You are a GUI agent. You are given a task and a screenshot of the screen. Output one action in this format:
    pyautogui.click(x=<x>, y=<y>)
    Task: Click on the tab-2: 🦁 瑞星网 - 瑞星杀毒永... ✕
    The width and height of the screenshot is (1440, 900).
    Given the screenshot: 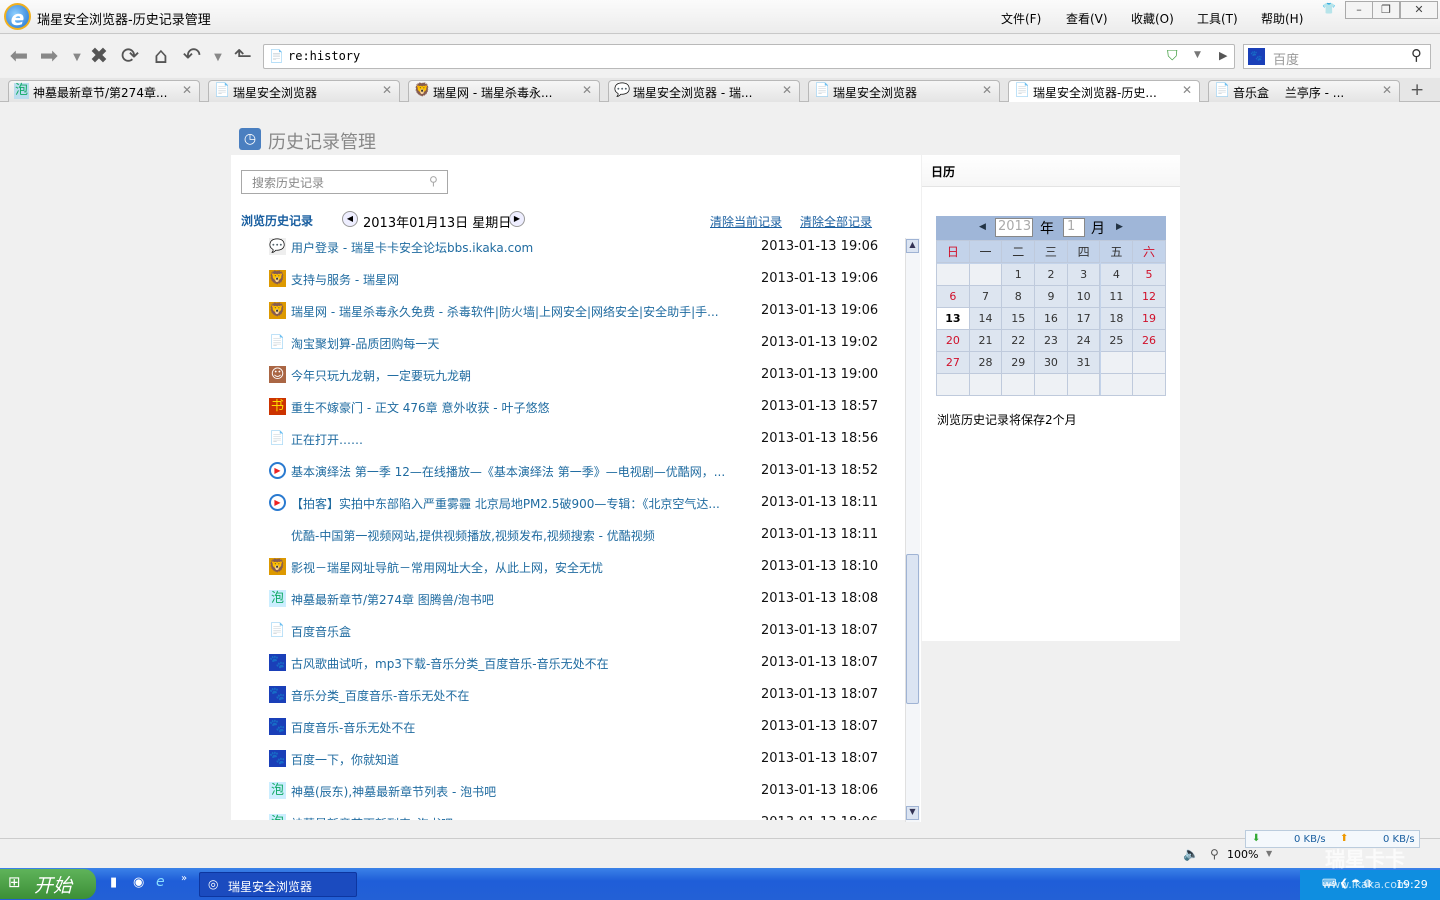 What is the action you would take?
    pyautogui.click(x=504, y=91)
    